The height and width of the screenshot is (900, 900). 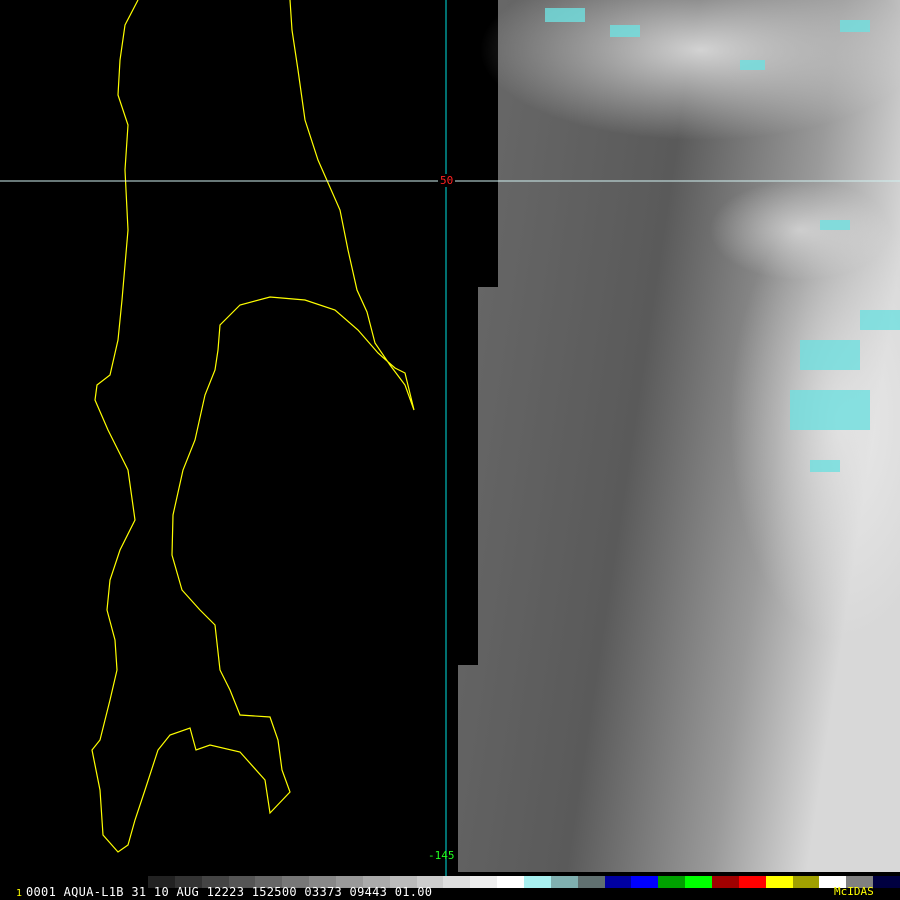 I want to click on bright-cloud-region, so click(x=800, y=230).